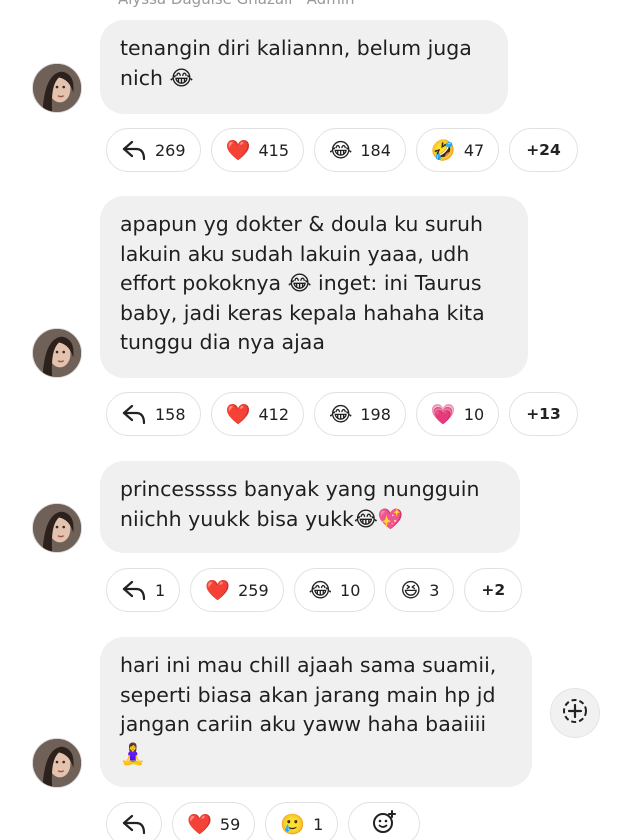 The image size is (630, 840). I want to click on reply-count: 158, so click(170, 414).